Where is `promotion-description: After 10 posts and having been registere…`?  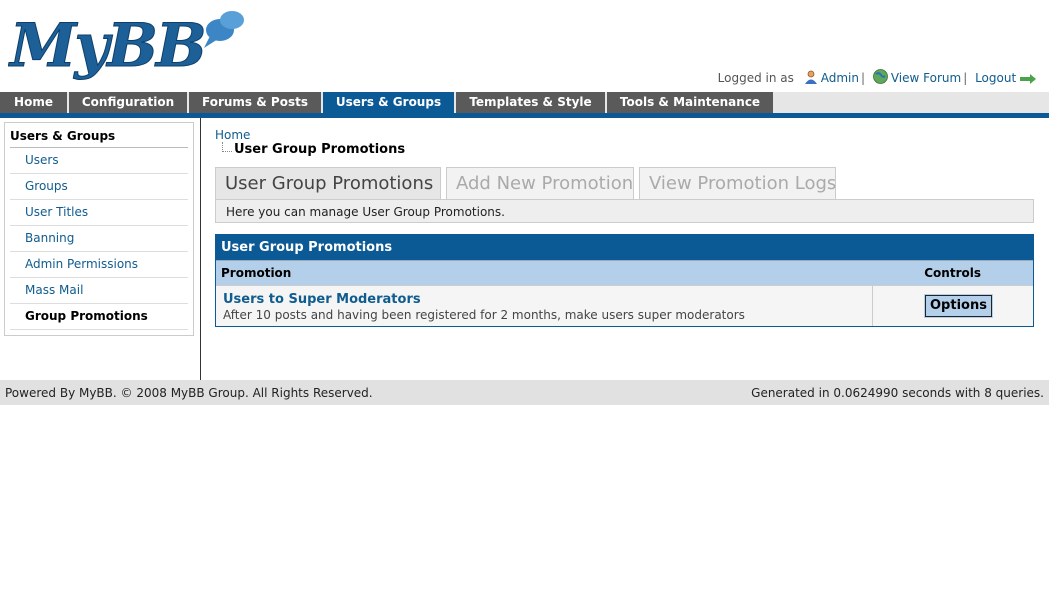
promotion-description: After 10 posts and having been registere… is located at coordinates (484, 315).